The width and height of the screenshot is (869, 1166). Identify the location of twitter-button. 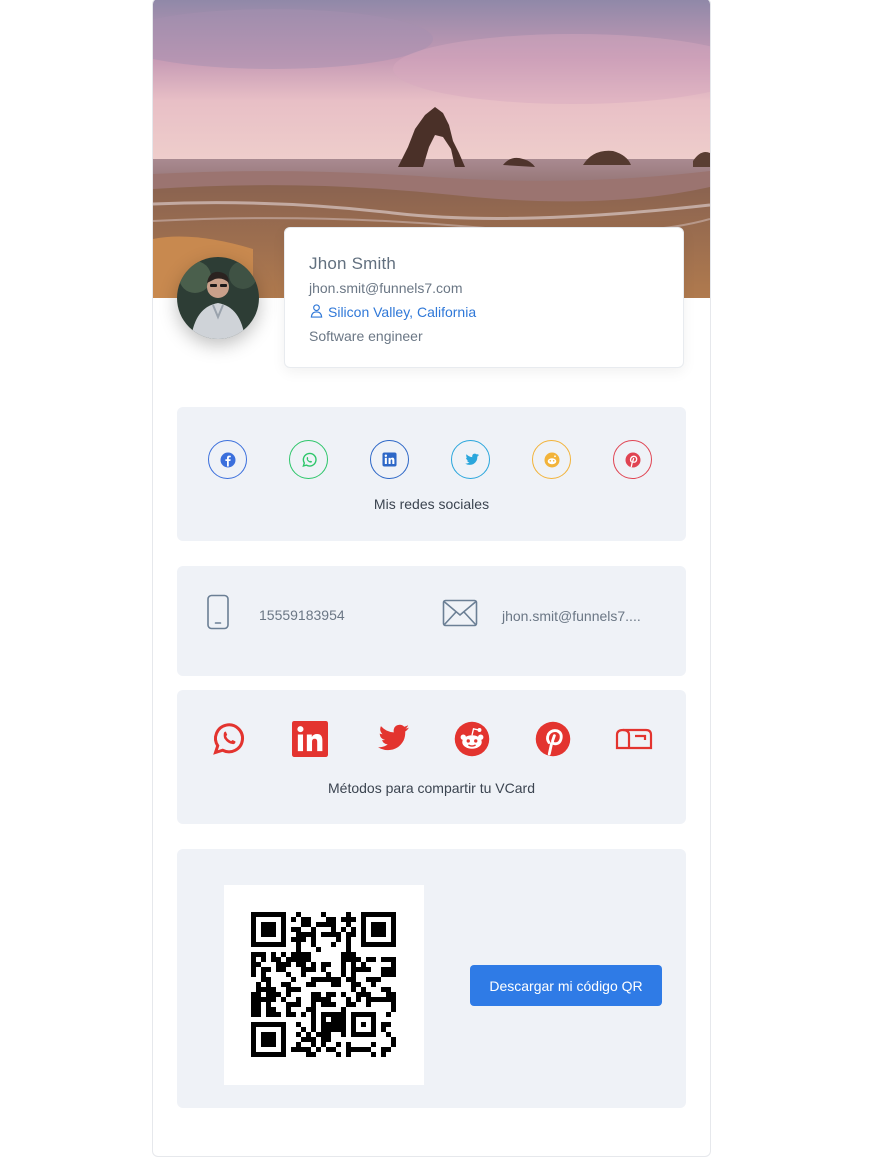
(470, 459).